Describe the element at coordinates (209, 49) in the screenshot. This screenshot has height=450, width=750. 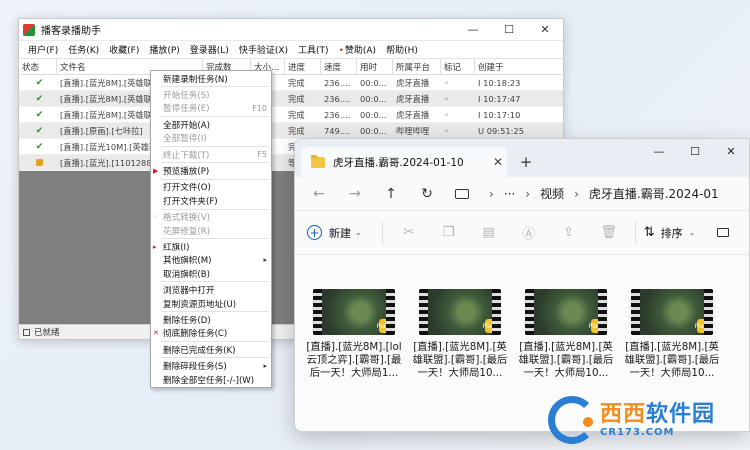
I see `menu-login: 登录器(L)` at that location.